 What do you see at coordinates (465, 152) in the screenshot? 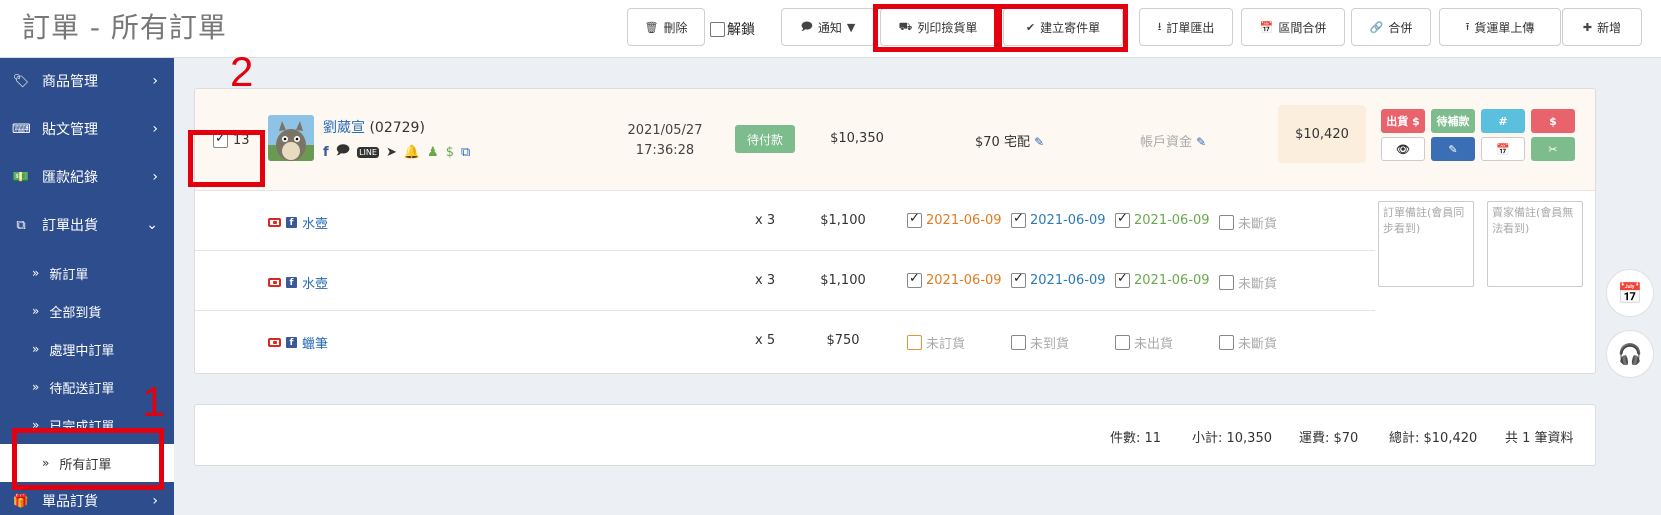
I see `copy-icon: ⧉` at bounding box center [465, 152].